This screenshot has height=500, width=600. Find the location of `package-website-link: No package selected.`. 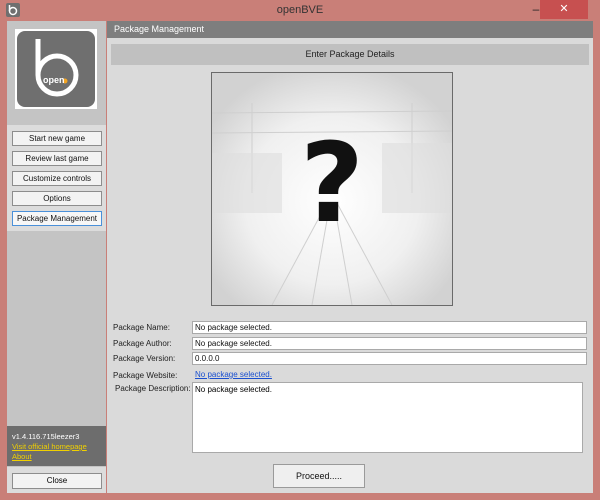

package-website-link: No package selected. is located at coordinates (233, 374).